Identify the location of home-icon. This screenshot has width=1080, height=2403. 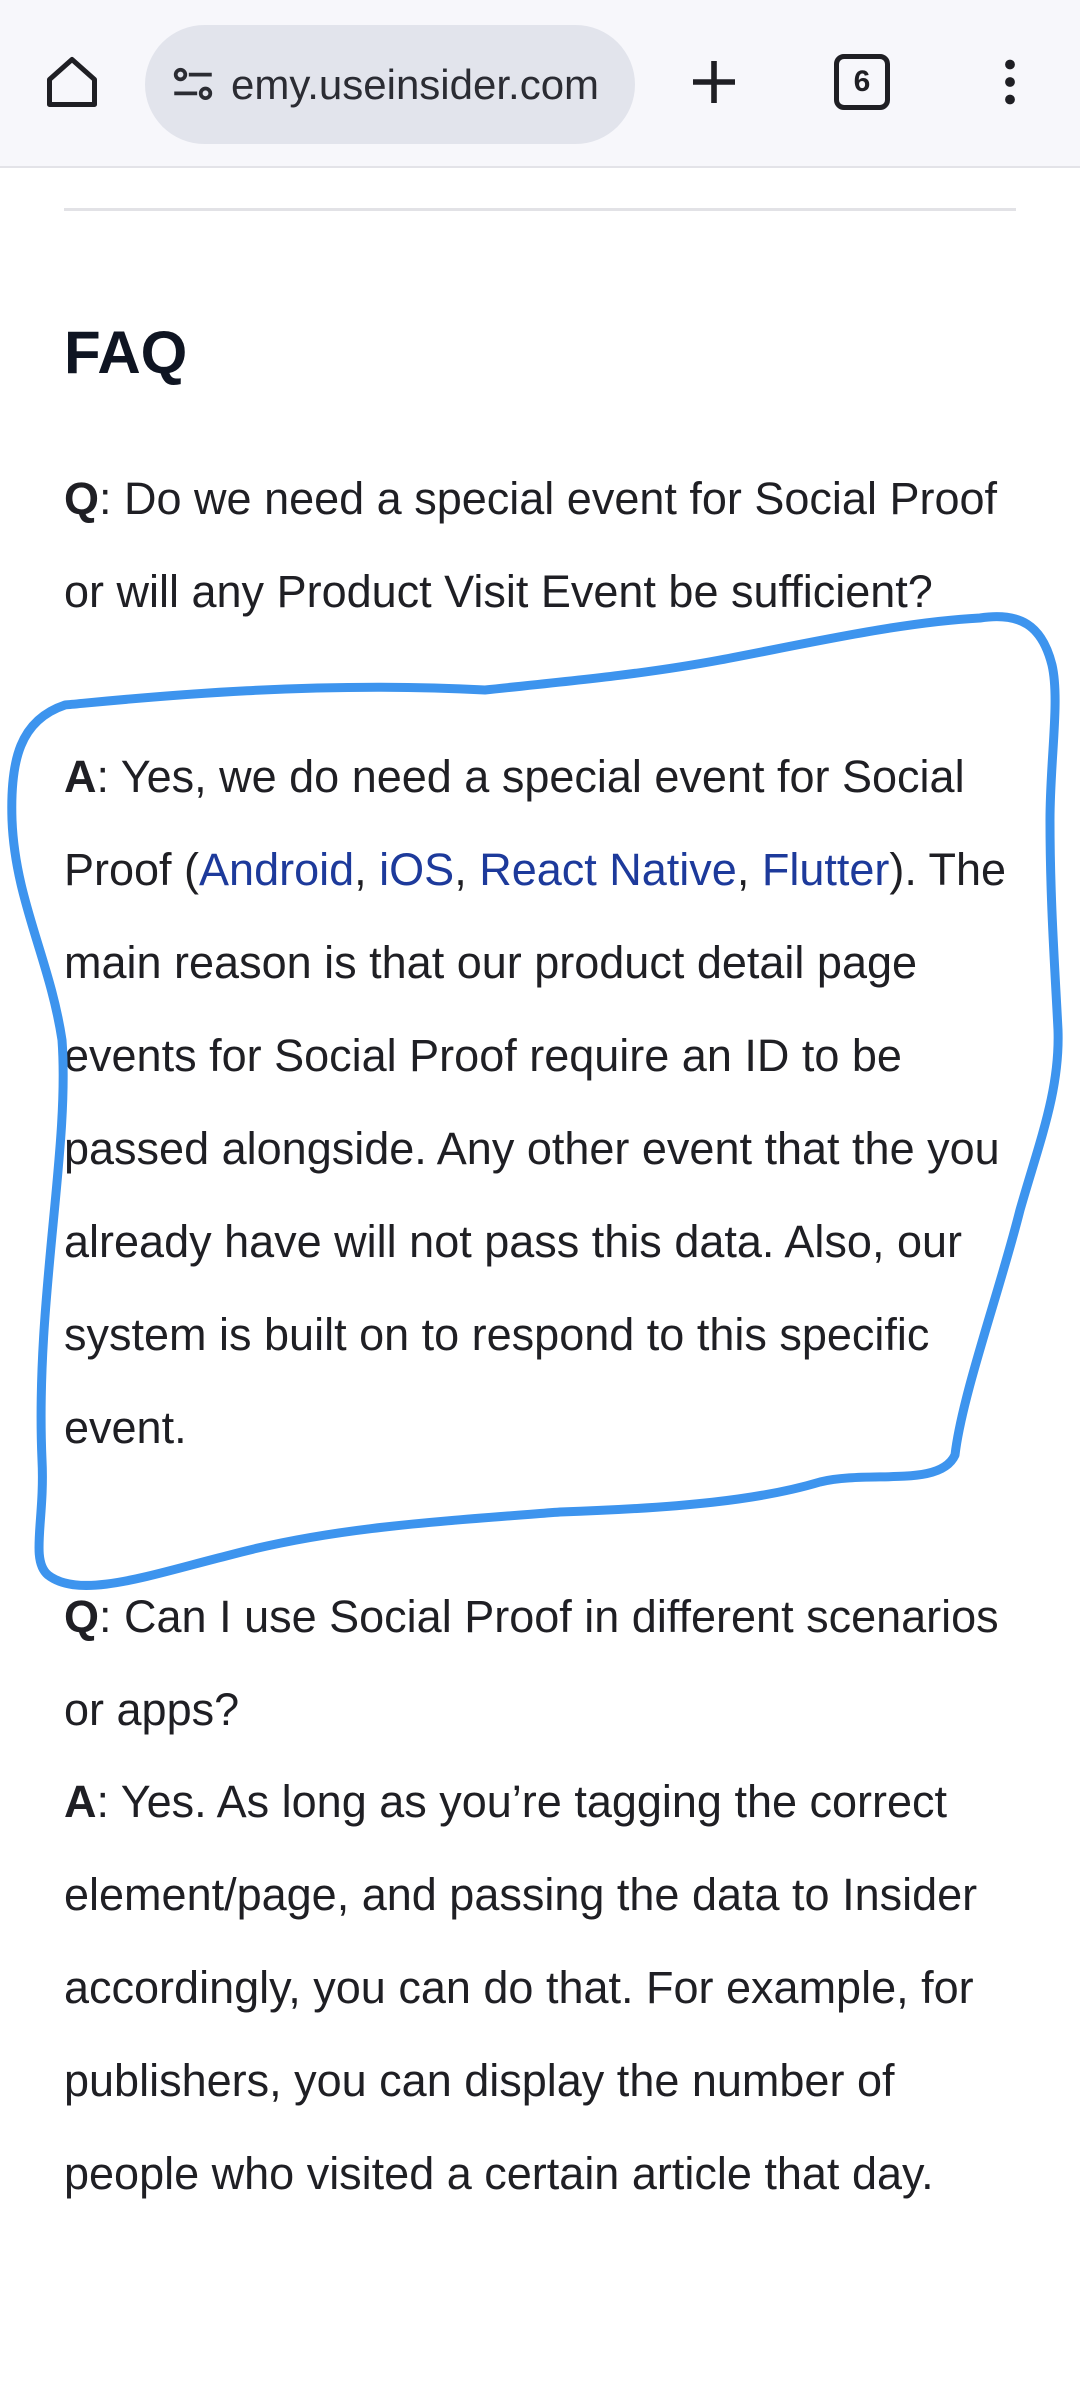
(72, 82).